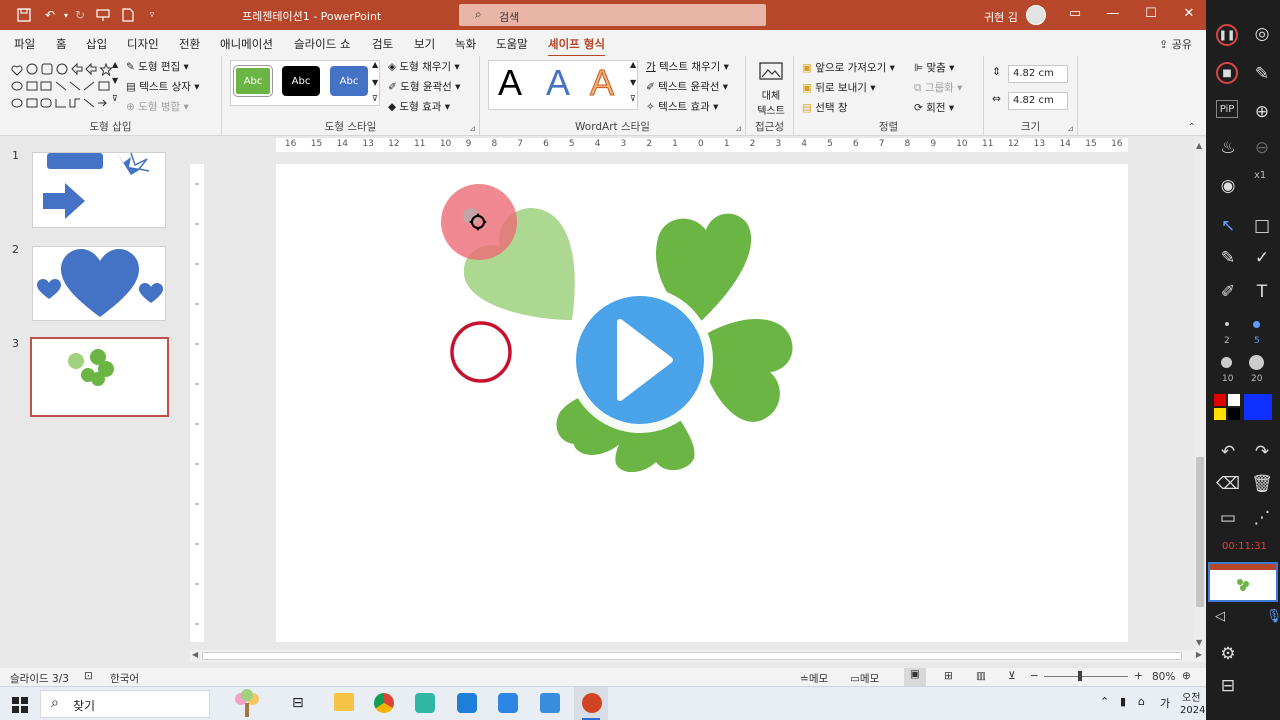 The width and height of the screenshot is (1280, 720). What do you see at coordinates (633, 82) in the screenshot?
I see `wordart-gallery-down-icon: ▼` at bounding box center [633, 82].